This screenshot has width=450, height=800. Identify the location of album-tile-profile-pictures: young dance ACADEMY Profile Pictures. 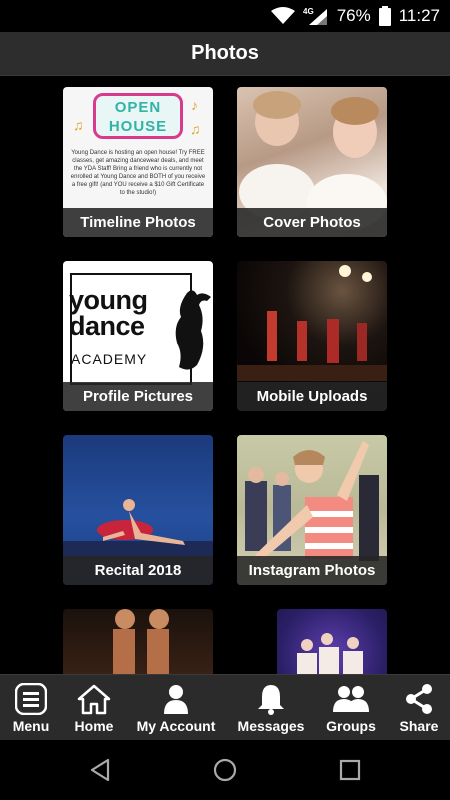
(138, 336).